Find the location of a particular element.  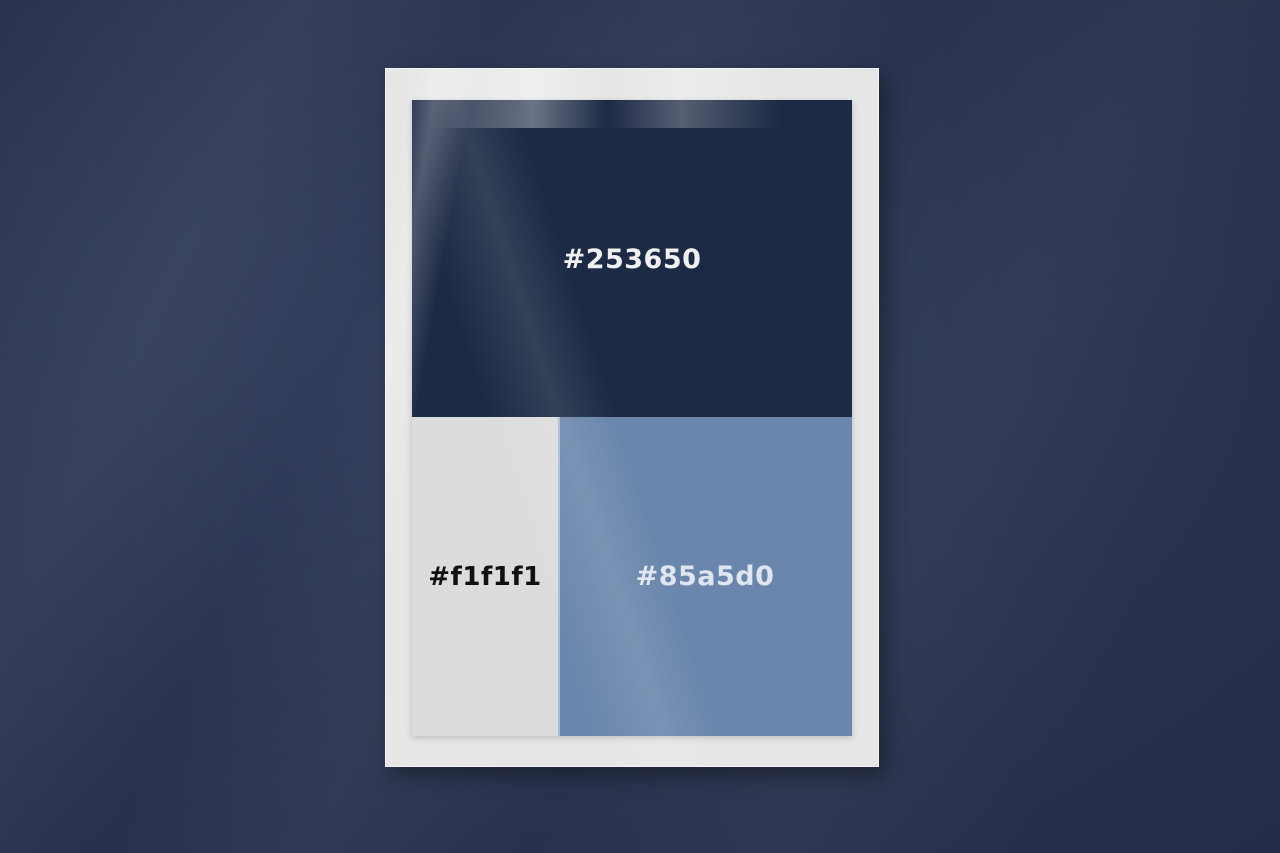

swatch-steel-blue: #85a5d0 is located at coordinates (705, 576).